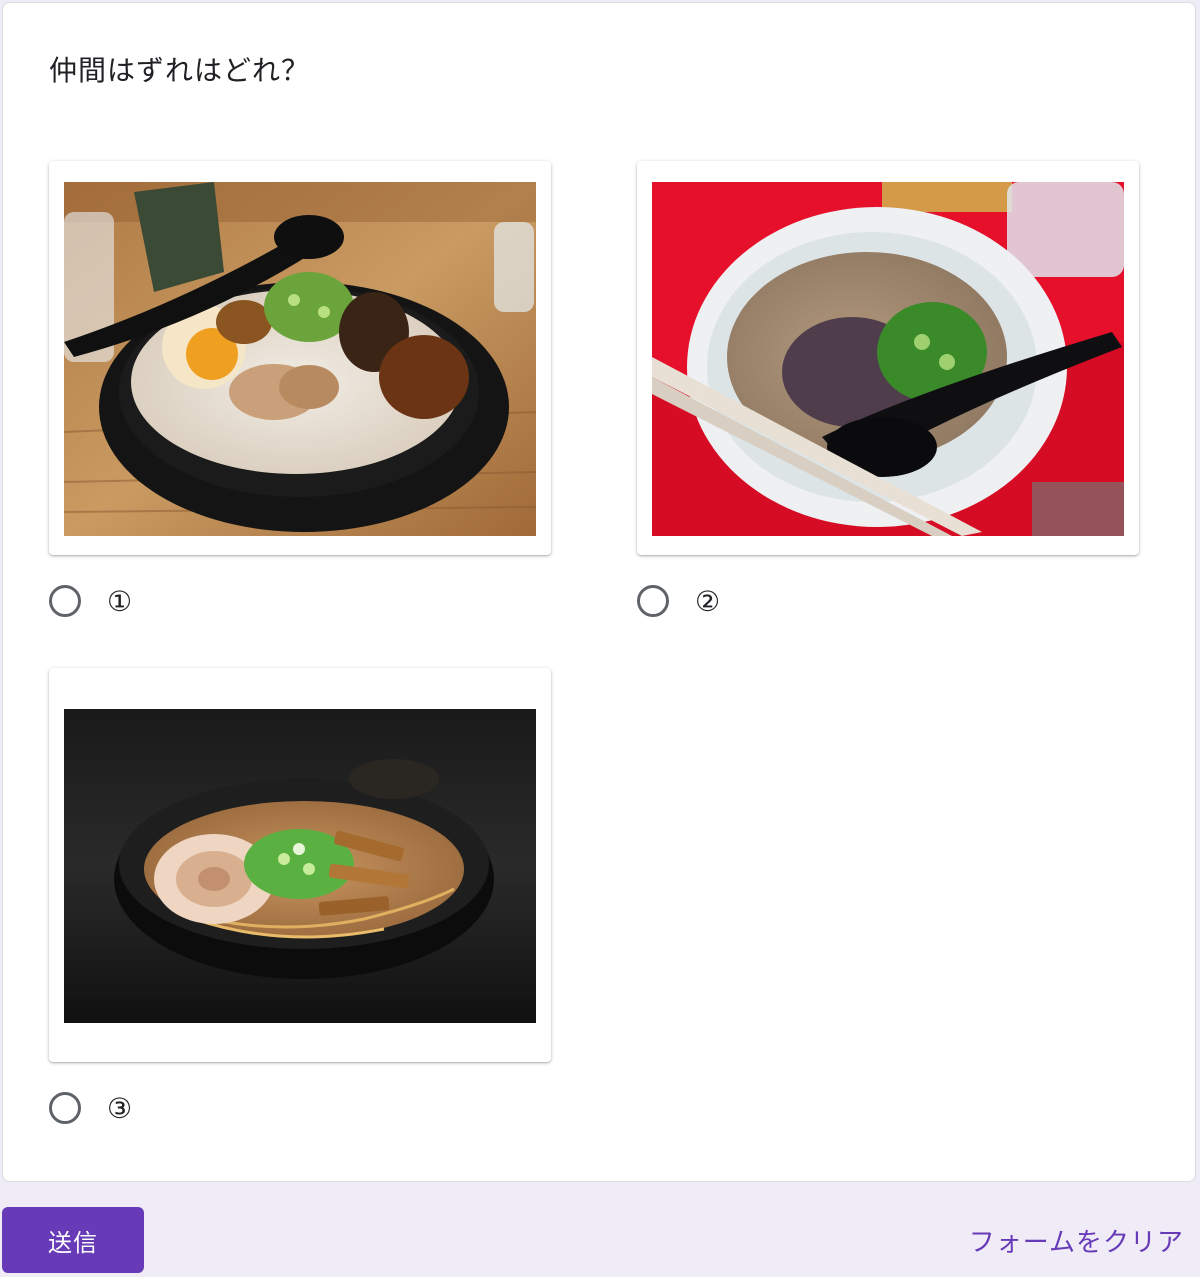 The image size is (1200, 1277). Describe the element at coordinates (120, 601) in the screenshot. I see `option-1-label: ①` at that location.